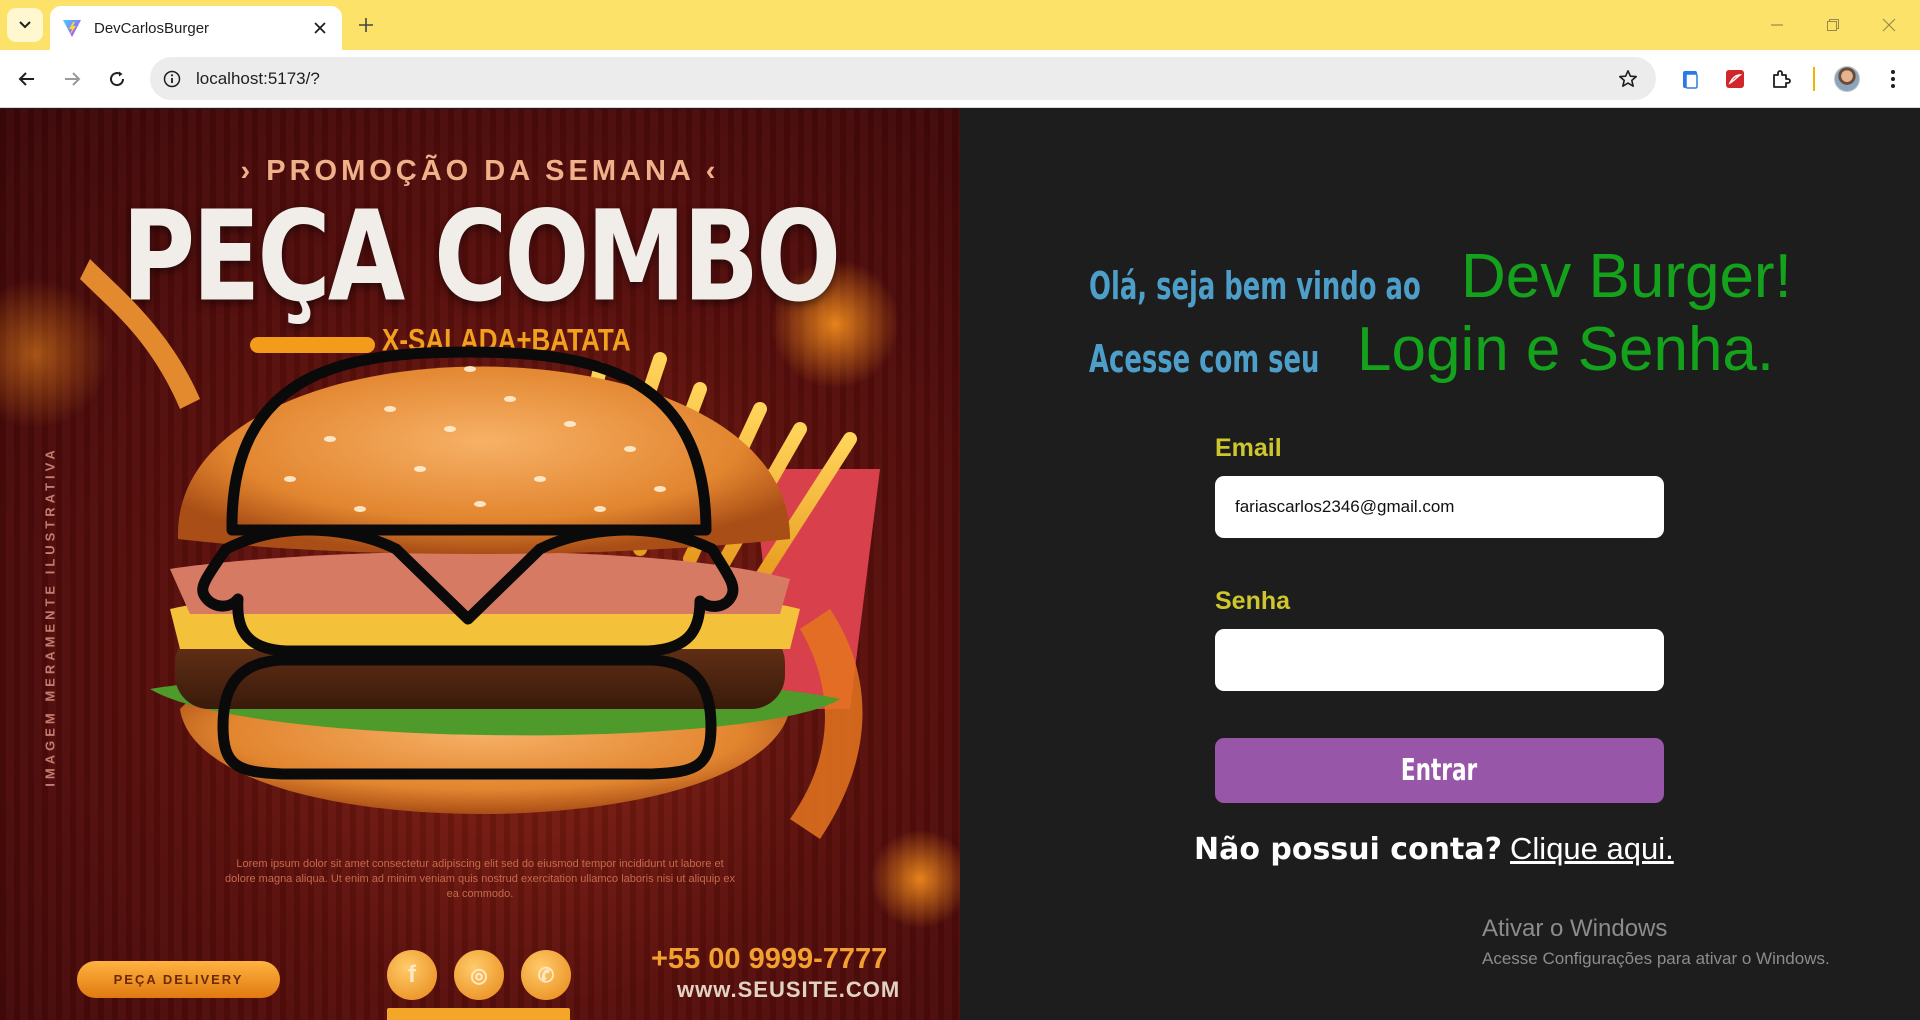  I want to click on site-info-icon, so click(172, 79).